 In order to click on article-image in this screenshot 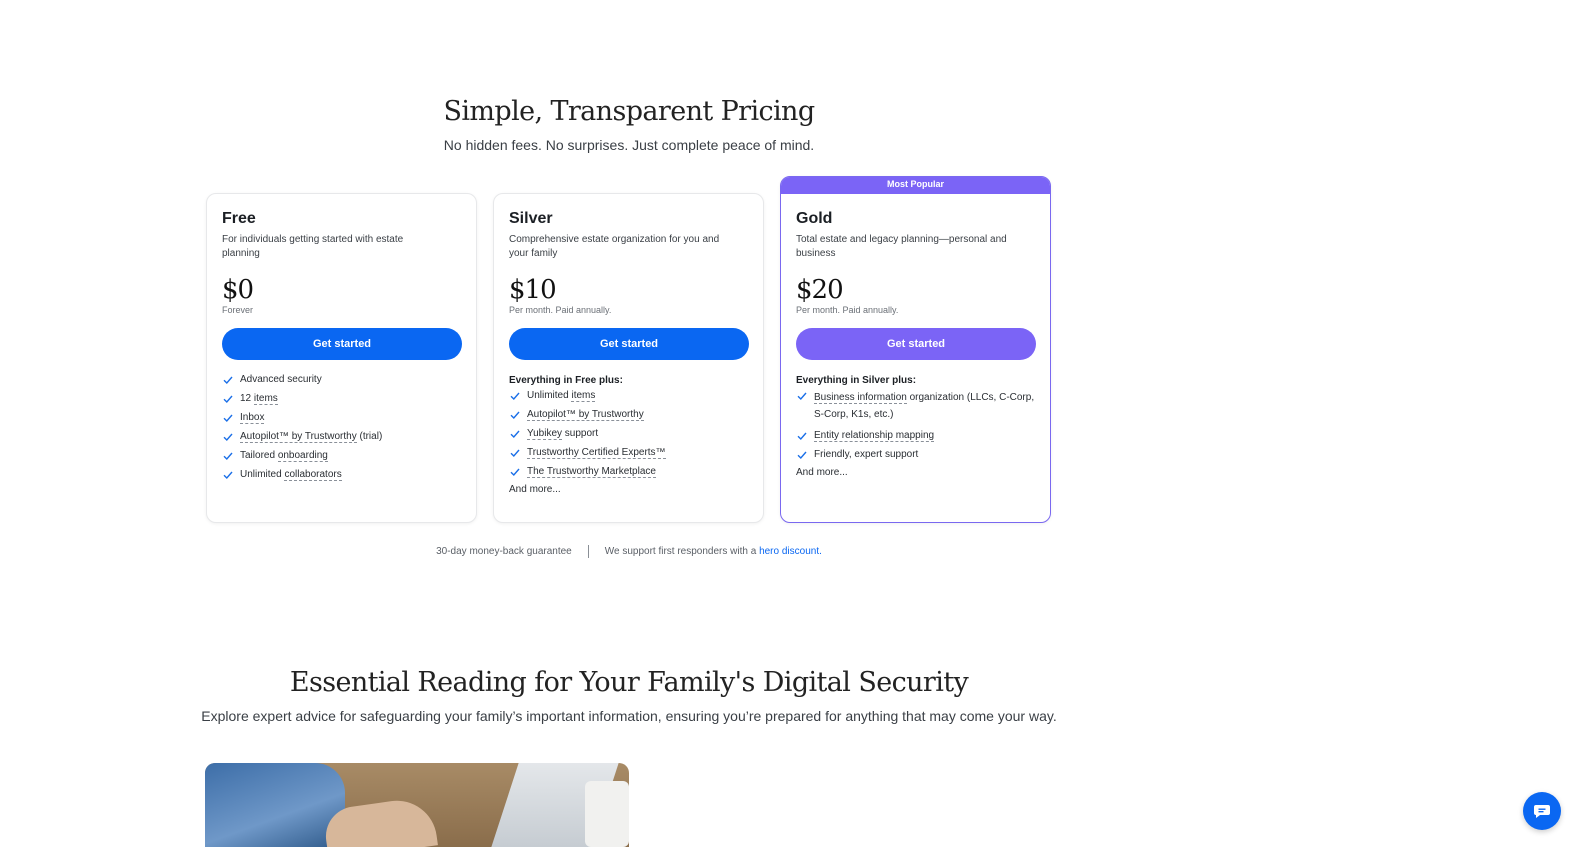, I will do `click(417, 805)`.